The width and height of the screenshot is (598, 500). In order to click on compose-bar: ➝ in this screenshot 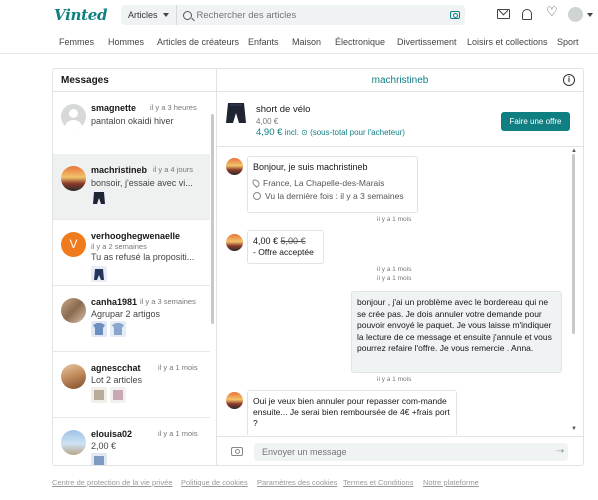, I will do `click(400, 450)`.